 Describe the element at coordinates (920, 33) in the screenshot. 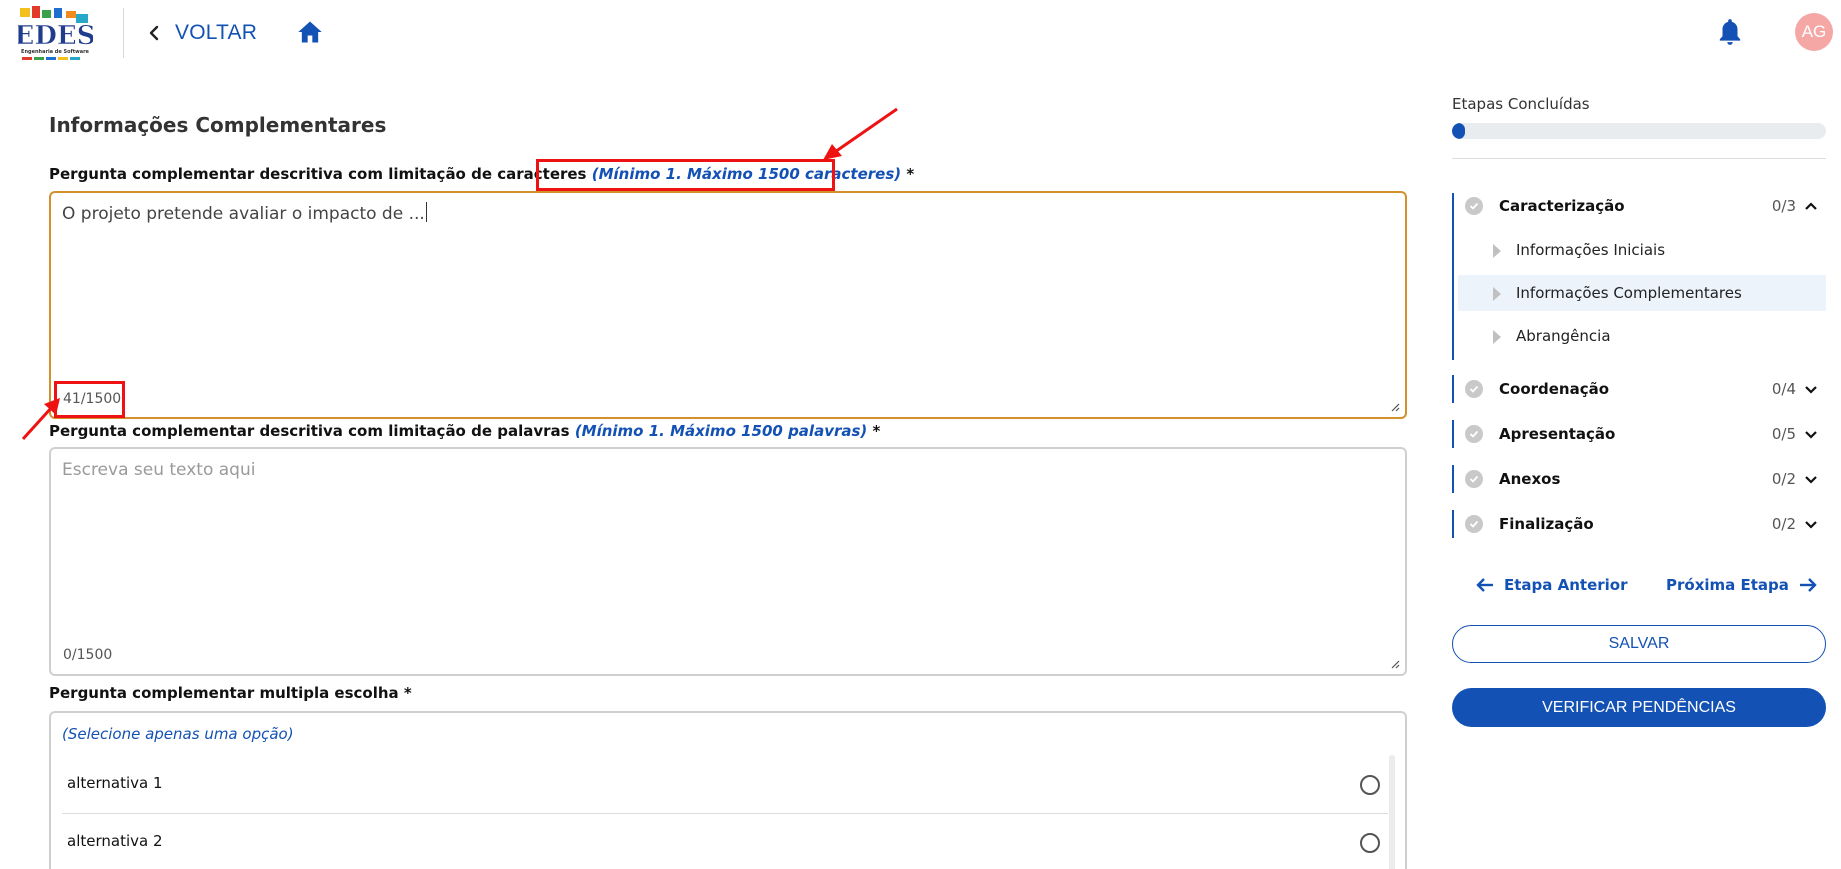

I see `top-header: EDES Engenharia de Software VOLTAR AG` at that location.